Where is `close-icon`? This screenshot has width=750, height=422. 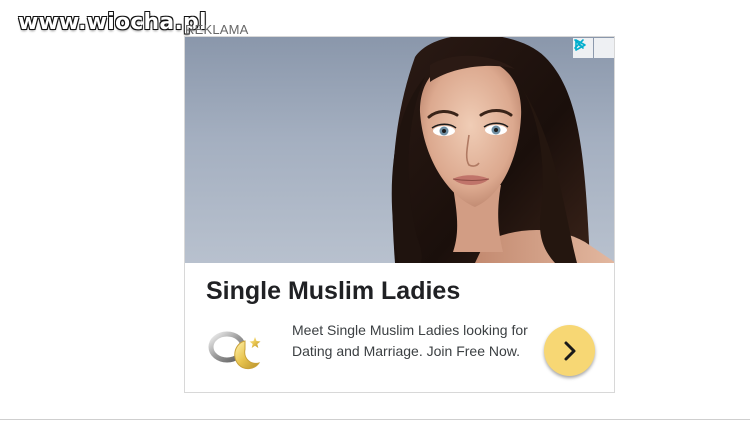
close-icon is located at coordinates (594, 48).